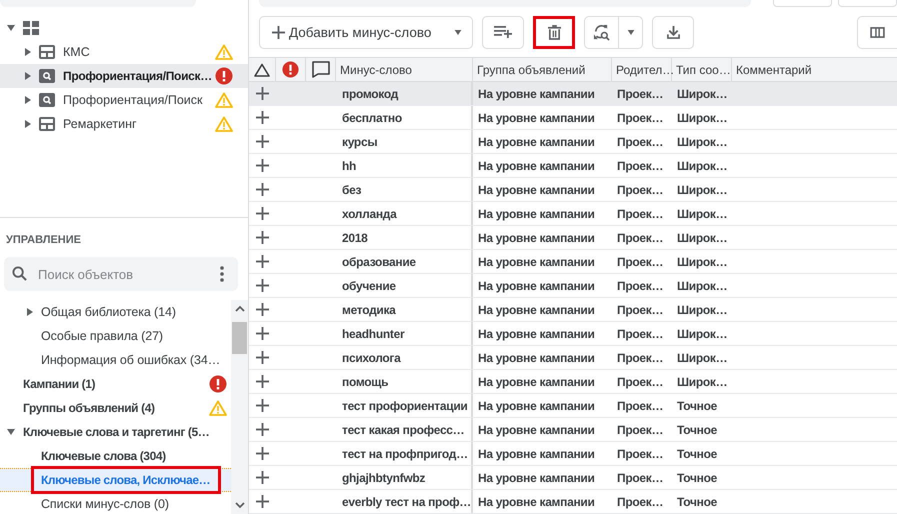  Describe the element at coordinates (115, 336) in the screenshot. I see `tree-item: Особые правила (27)` at that location.